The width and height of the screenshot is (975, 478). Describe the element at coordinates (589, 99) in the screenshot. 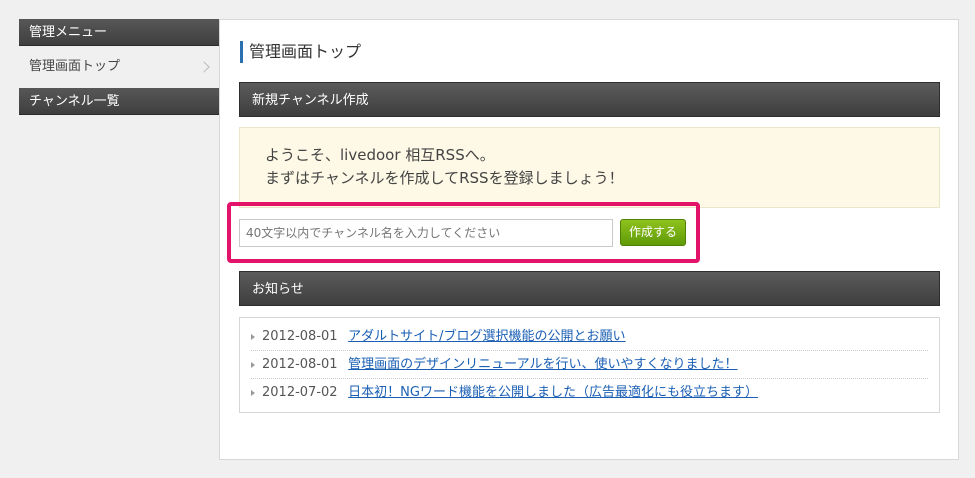

I see `new-channel-heading: 新規チャンネル作成` at that location.